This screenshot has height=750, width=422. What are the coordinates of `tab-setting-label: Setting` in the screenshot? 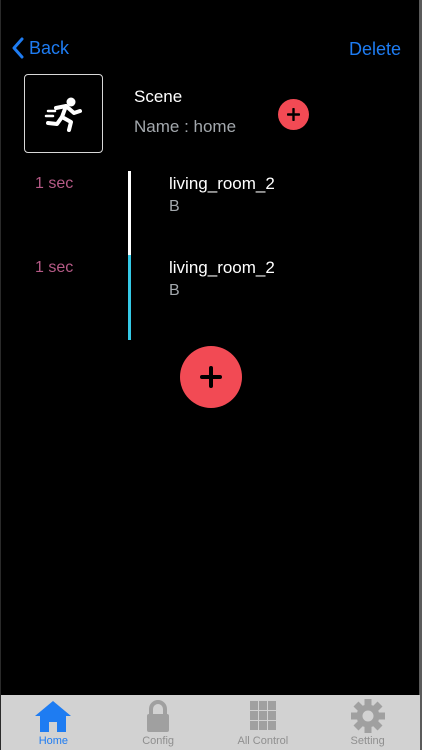 It's located at (367, 741).